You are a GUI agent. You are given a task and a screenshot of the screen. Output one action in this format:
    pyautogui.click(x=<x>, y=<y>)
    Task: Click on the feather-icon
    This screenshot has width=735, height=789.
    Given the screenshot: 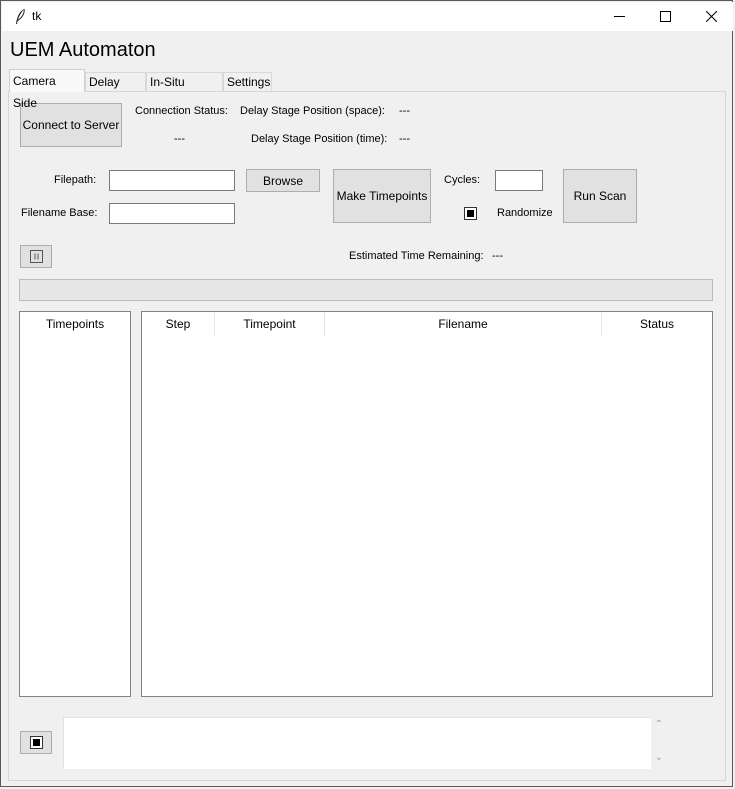 What is the action you would take?
    pyautogui.click(x=20, y=16)
    